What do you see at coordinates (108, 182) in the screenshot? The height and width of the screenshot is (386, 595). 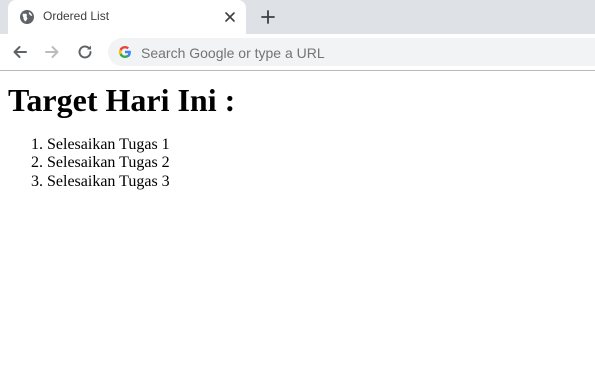 I see `list-item: Selesaikan Tugas 3` at bounding box center [108, 182].